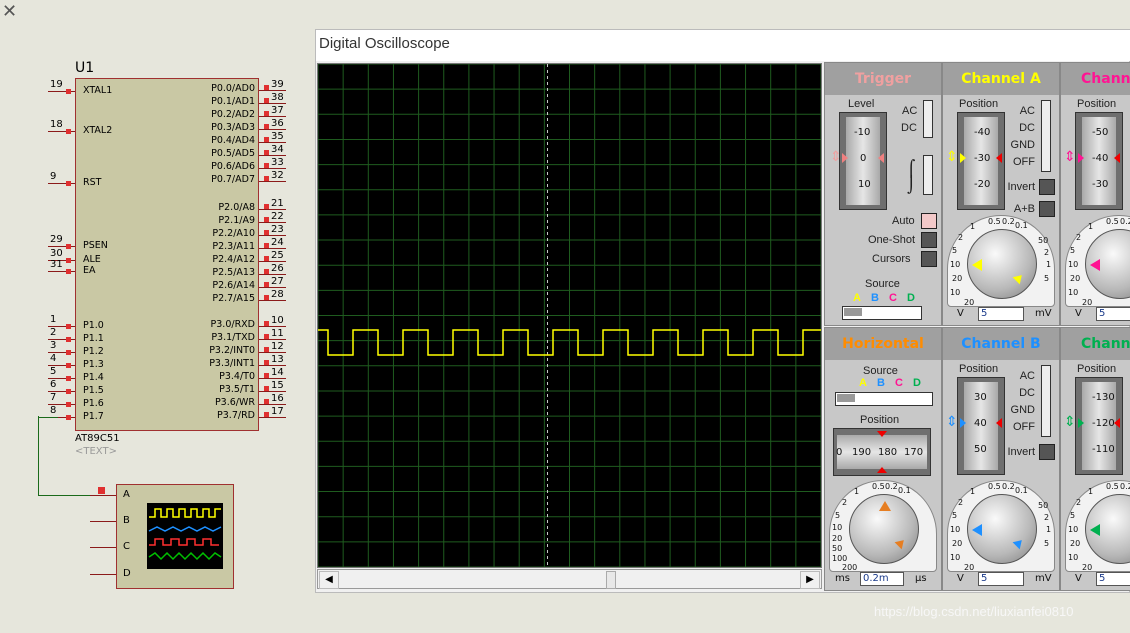  Describe the element at coordinates (974, 611) in the screenshot. I see `watermark: https://blog.csdn.net/liuxianfei0810` at that location.